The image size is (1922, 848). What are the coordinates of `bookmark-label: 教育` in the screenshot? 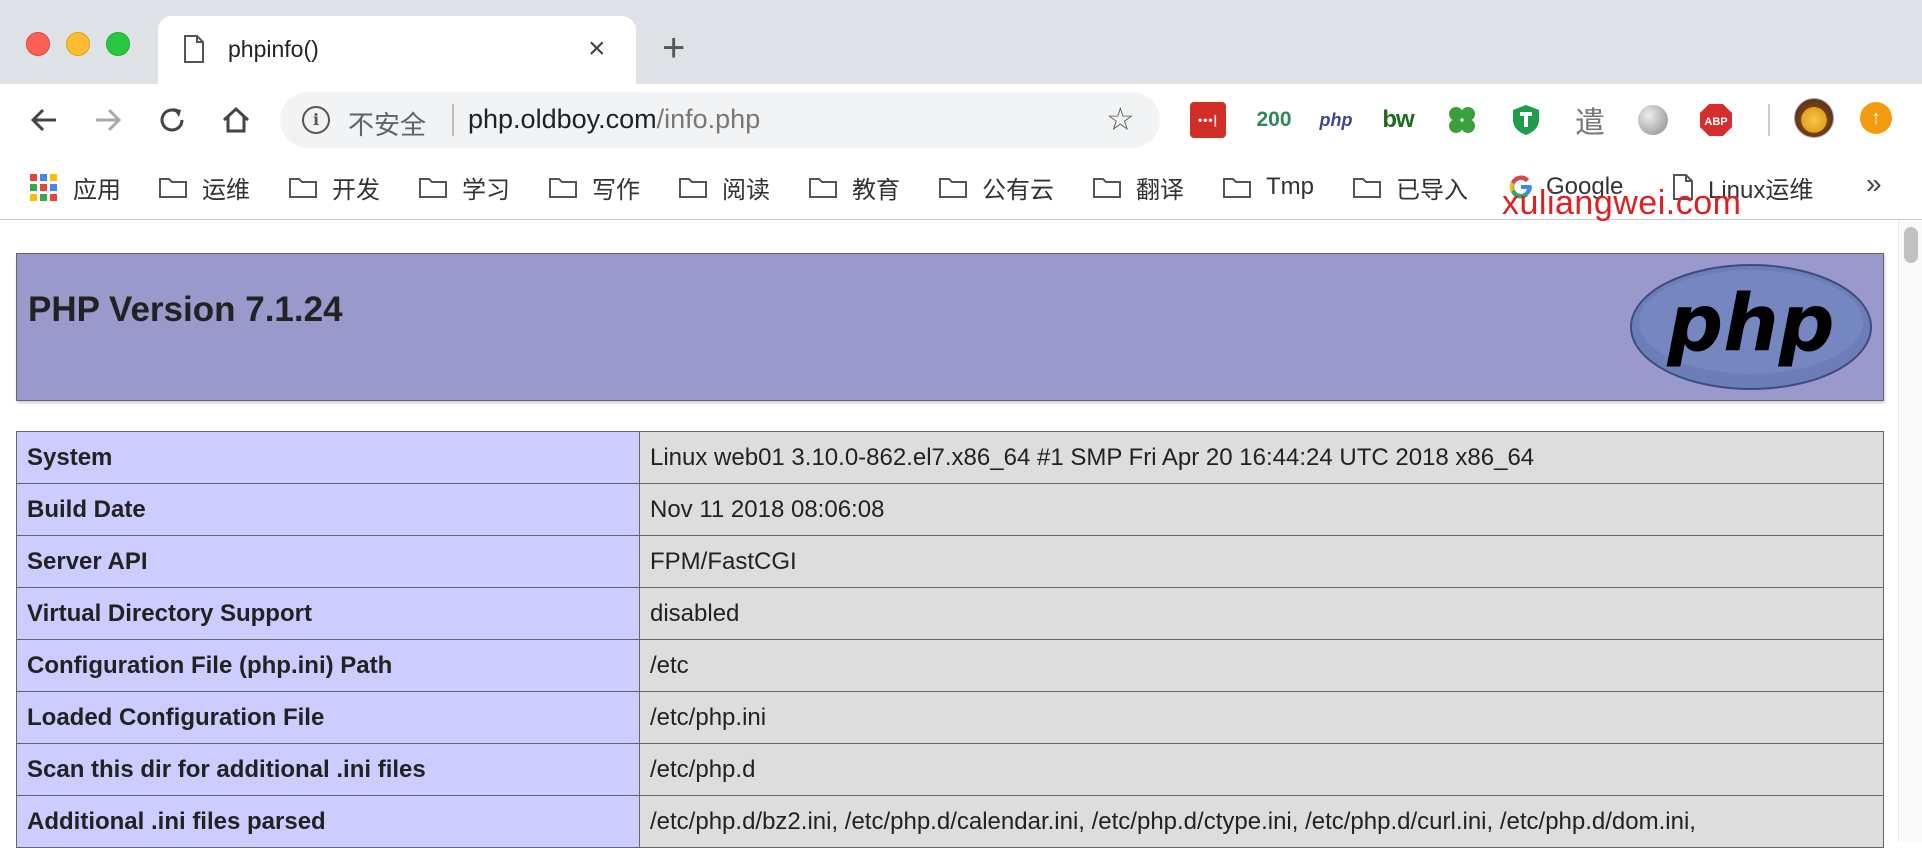 It's located at (876, 190).